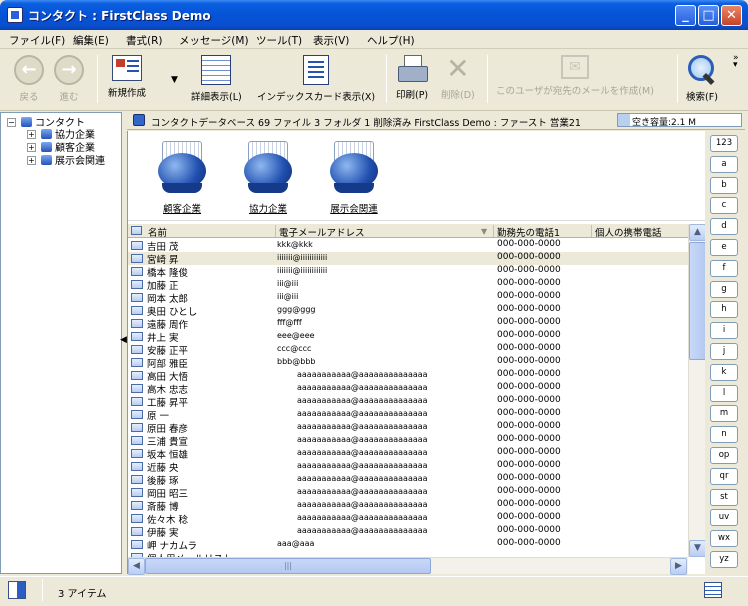 The width and height of the screenshot is (748, 606). Describe the element at coordinates (724, 476) in the screenshot. I see `alpha-index-button: qr` at that location.